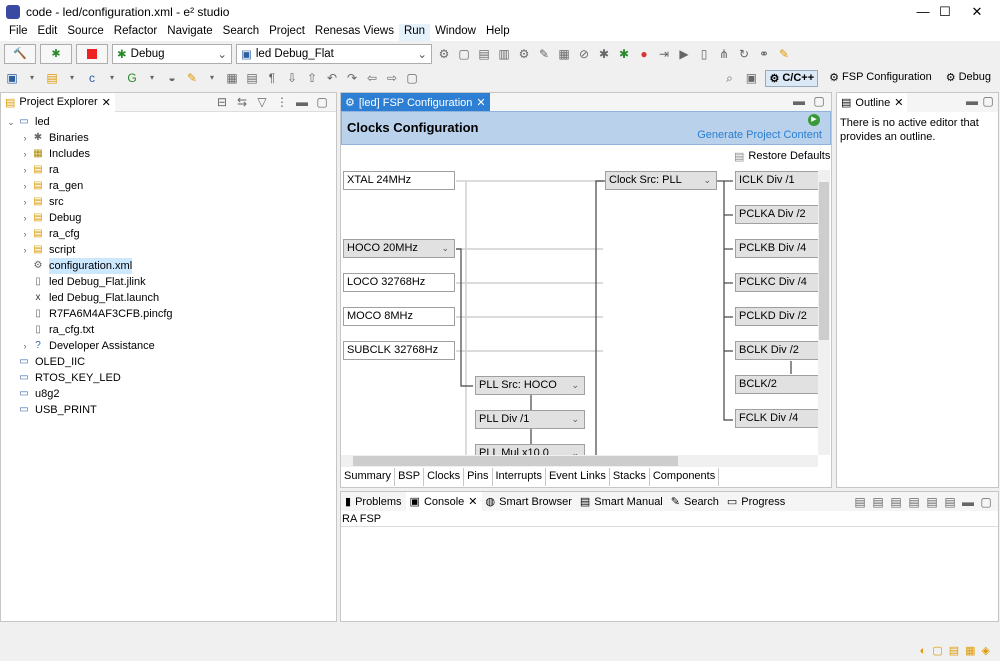 The image size is (1000, 661). What do you see at coordinates (241, 32) in the screenshot?
I see `menu-search: Search` at bounding box center [241, 32].